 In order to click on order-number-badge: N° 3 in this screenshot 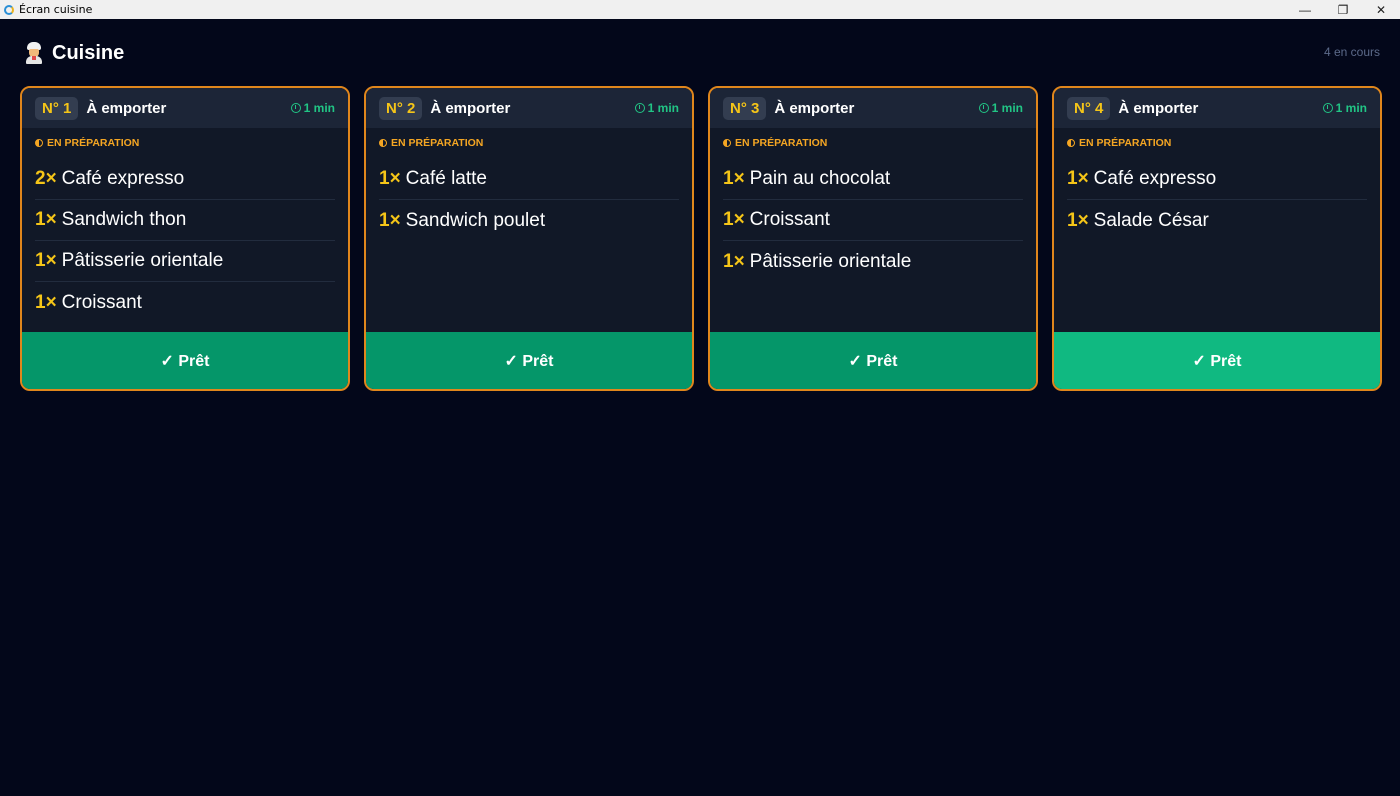, I will do `click(745, 108)`.